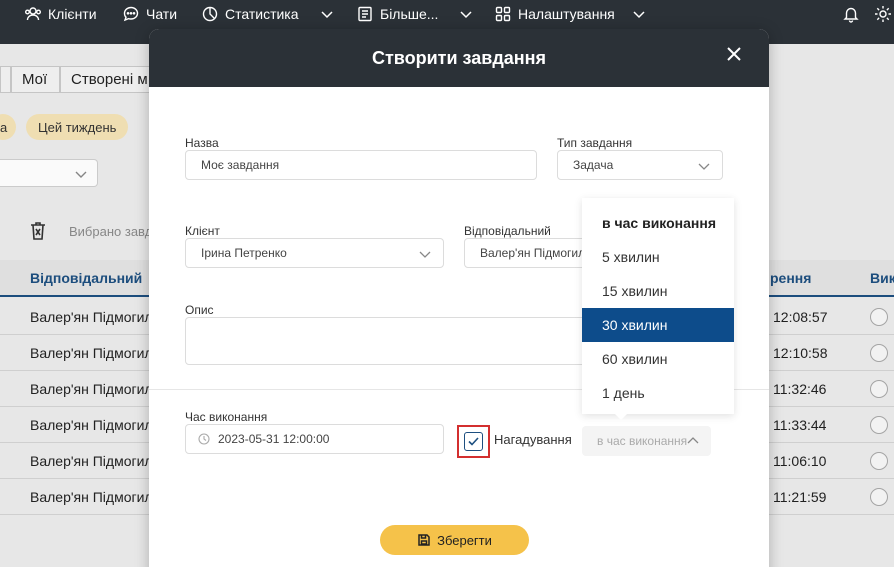  What do you see at coordinates (658, 393) in the screenshot?
I see `reminder-option-1day: 1 день` at bounding box center [658, 393].